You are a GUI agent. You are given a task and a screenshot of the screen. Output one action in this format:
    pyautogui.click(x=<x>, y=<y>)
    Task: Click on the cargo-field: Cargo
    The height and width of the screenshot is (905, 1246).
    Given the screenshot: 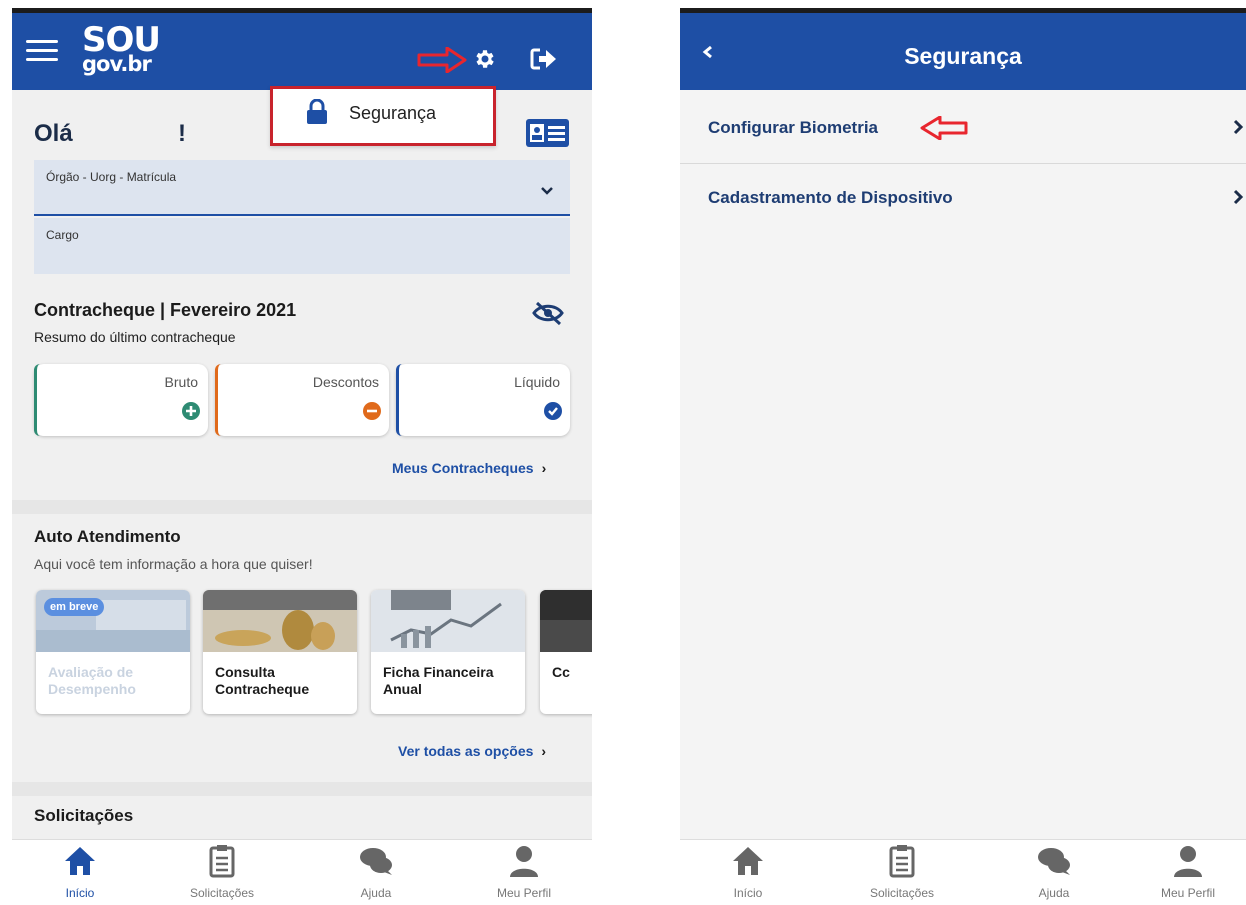 What is the action you would take?
    pyautogui.click(x=302, y=246)
    